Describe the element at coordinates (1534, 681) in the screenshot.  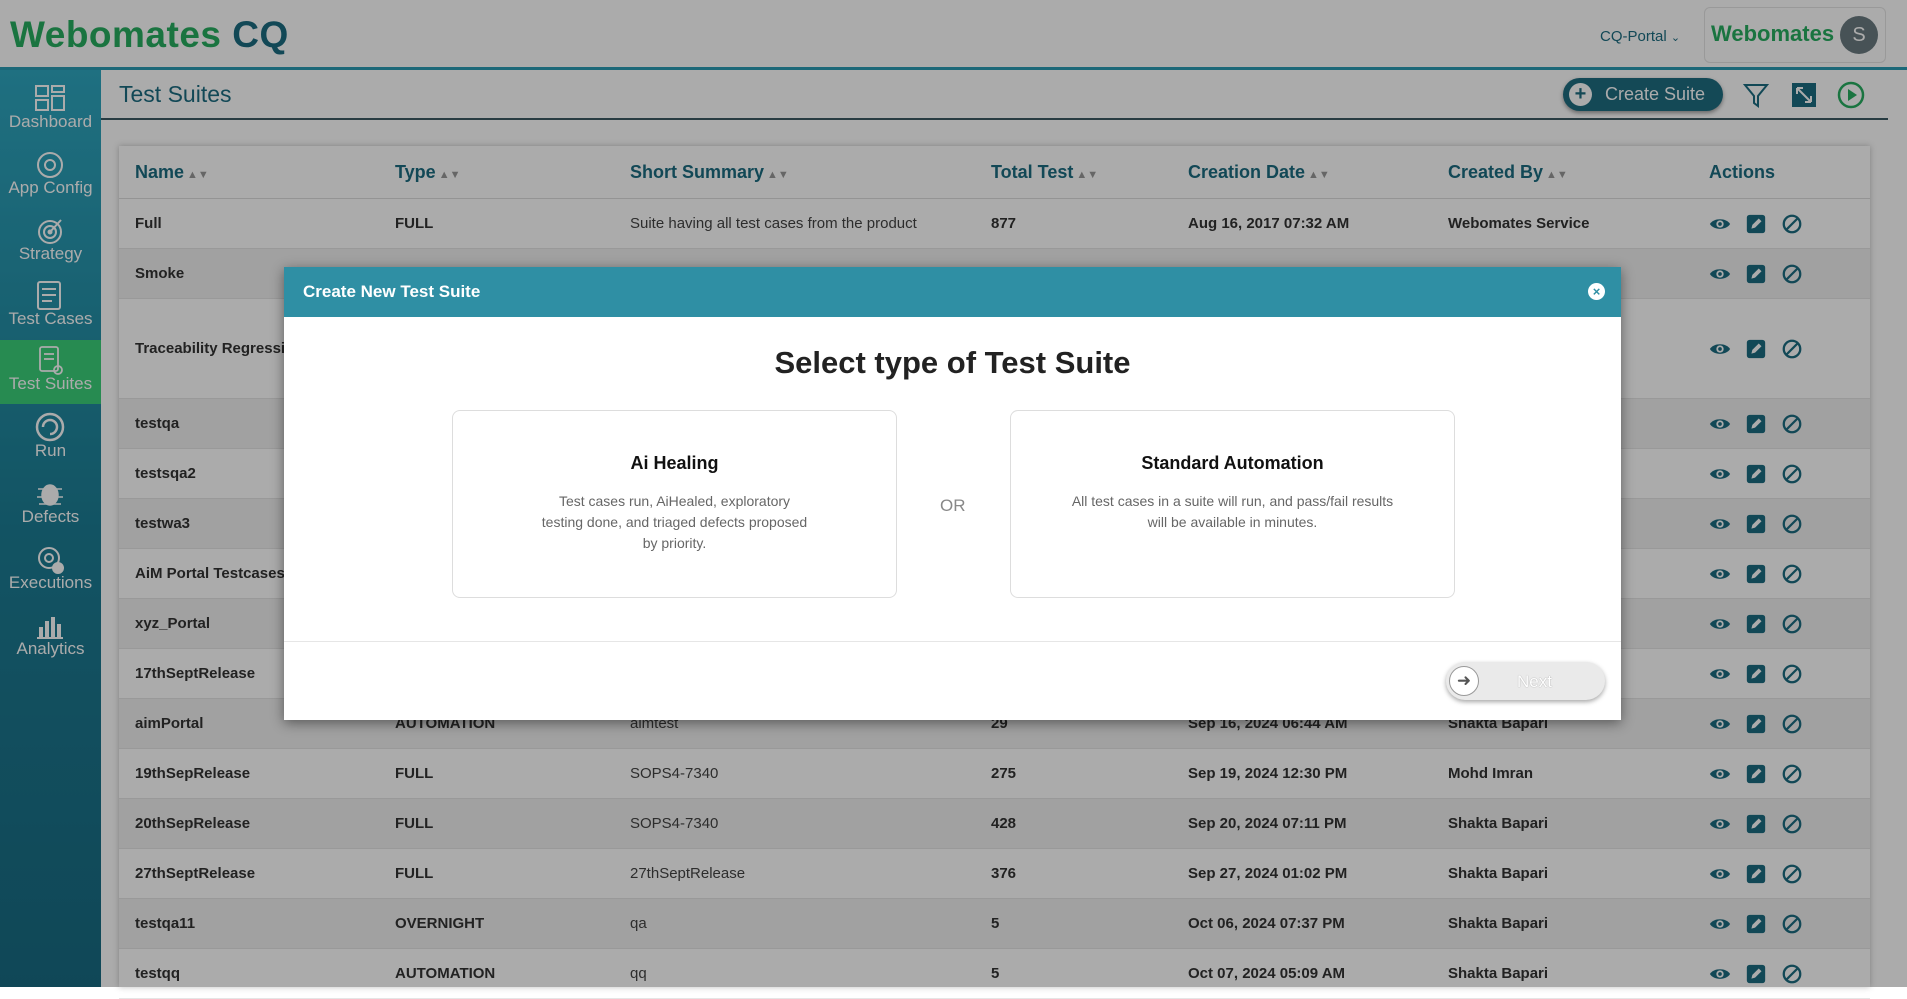
I see `next-label: Next` at that location.